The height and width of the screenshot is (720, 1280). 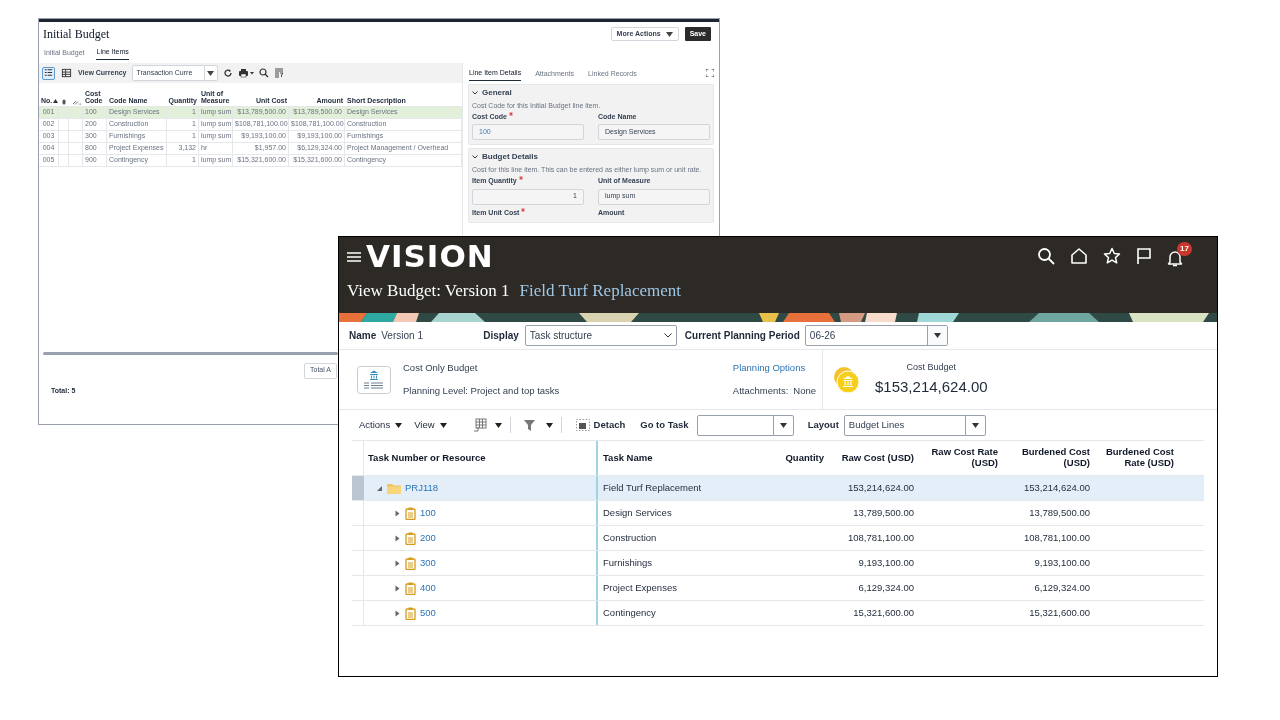 What do you see at coordinates (363, 336) in the screenshot?
I see `field-label: Name` at bounding box center [363, 336].